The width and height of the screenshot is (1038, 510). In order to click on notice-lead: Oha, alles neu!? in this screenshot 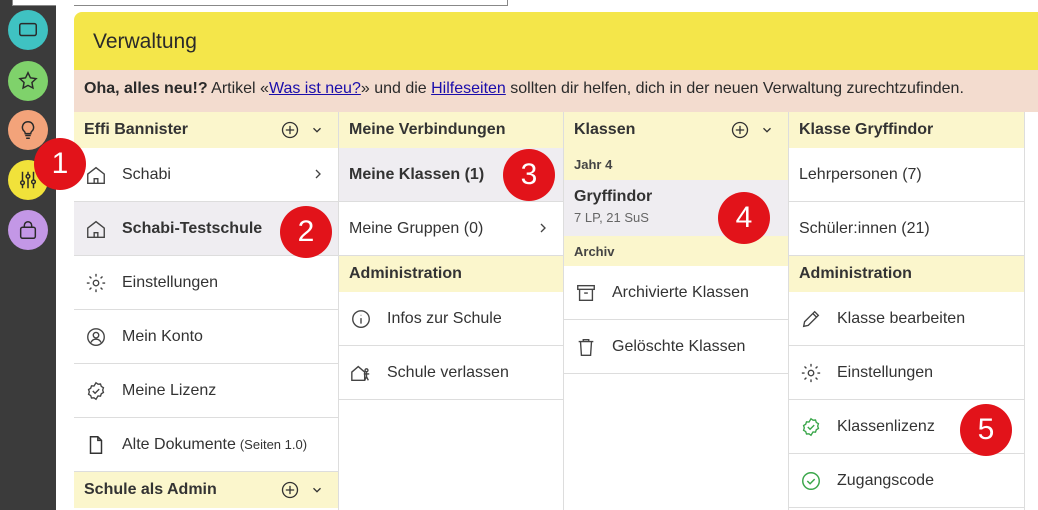, I will do `click(146, 88)`.